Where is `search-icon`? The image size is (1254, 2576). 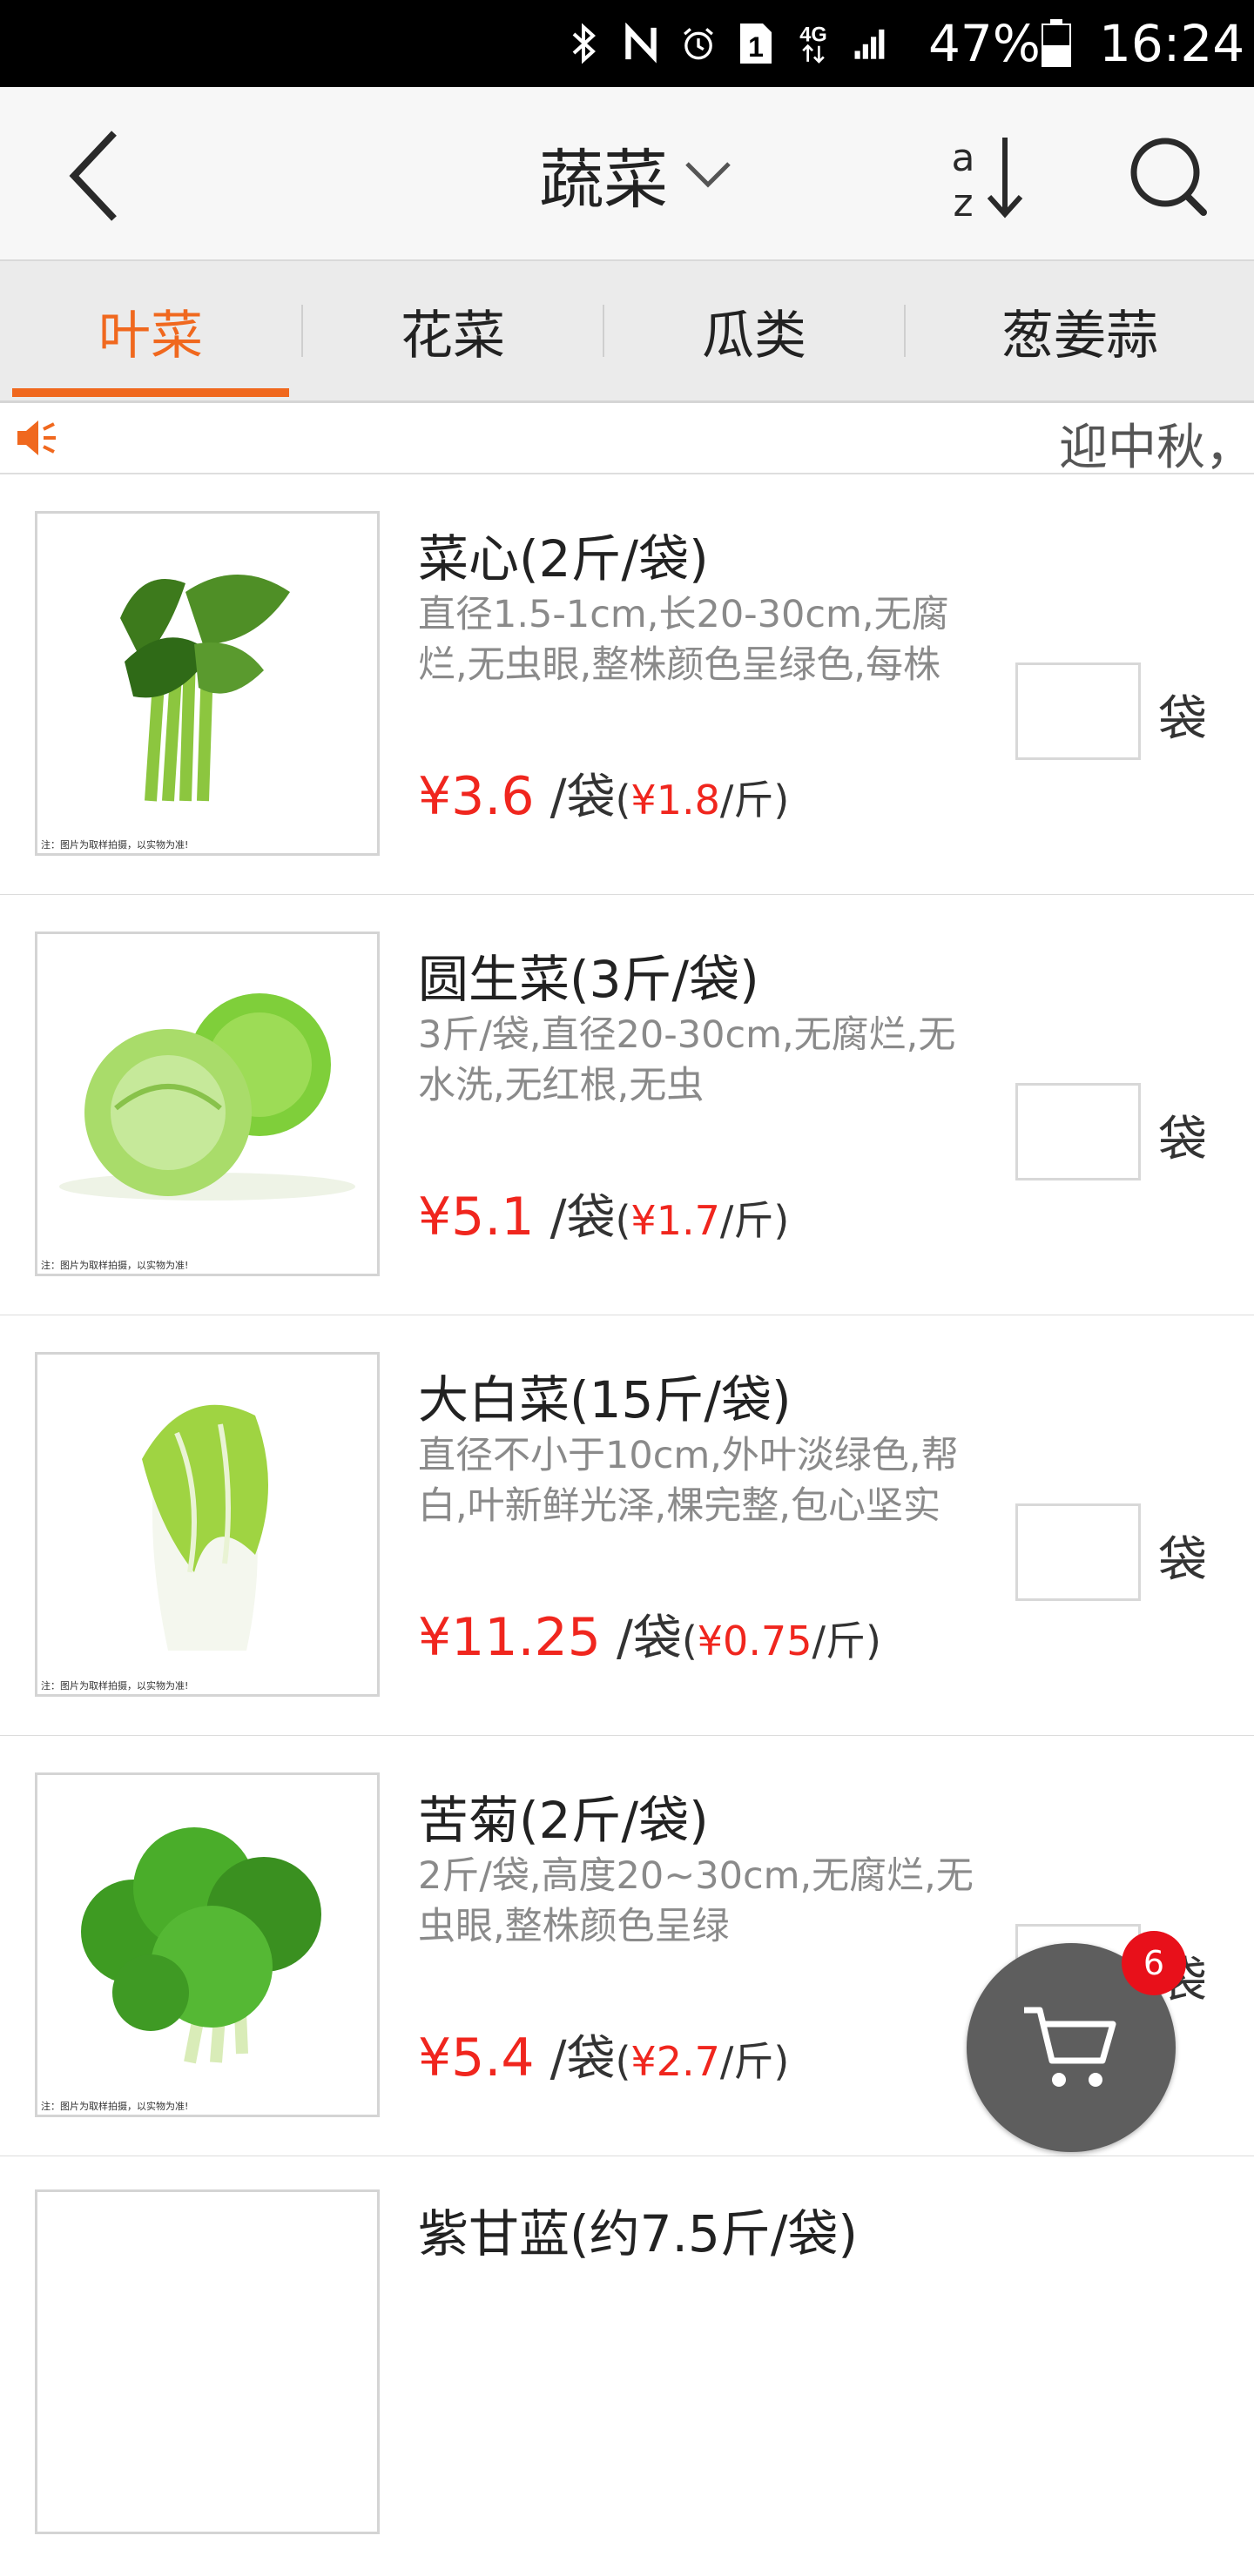 search-icon is located at coordinates (1168, 177).